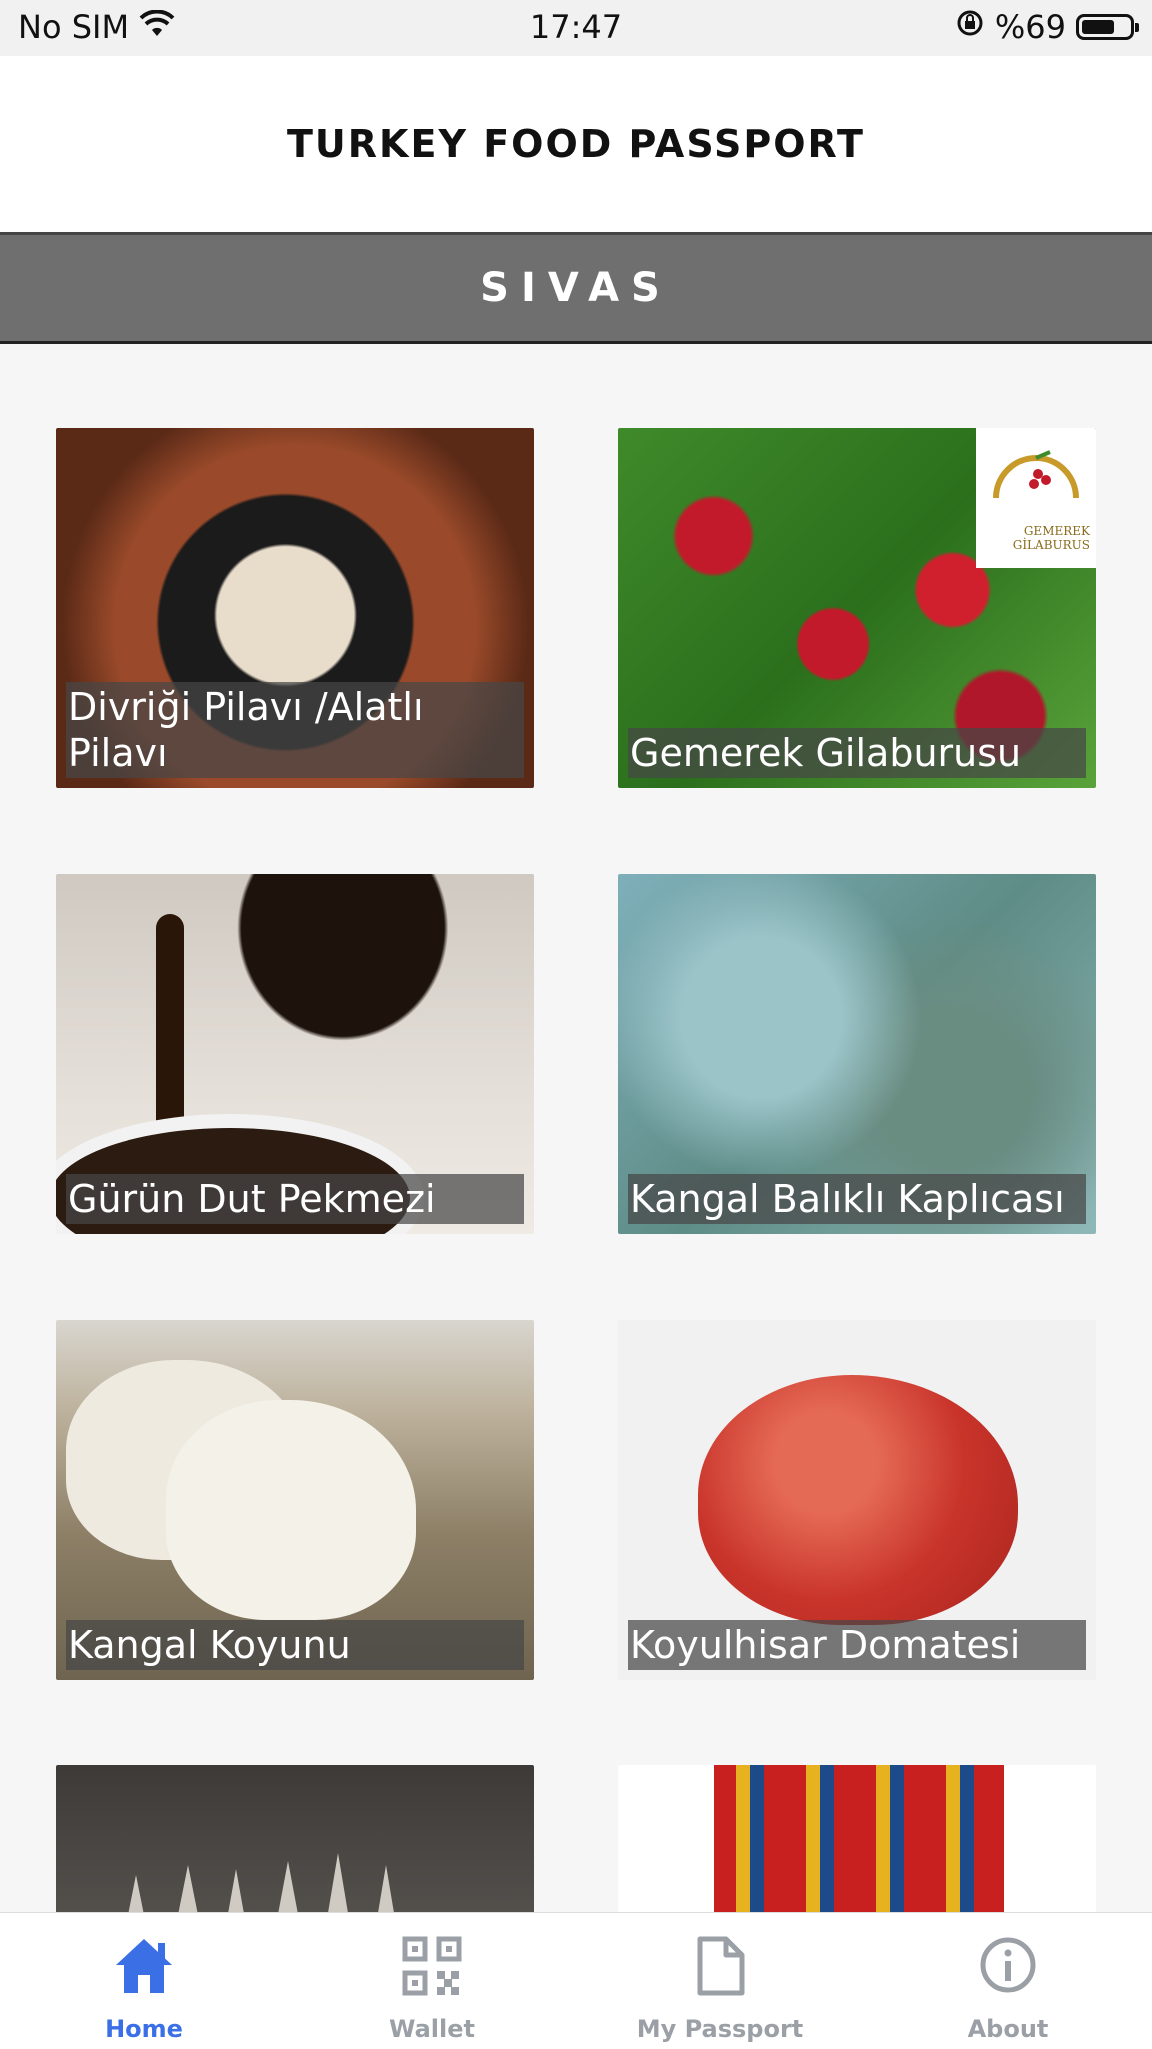  I want to click on food-card-caption: Divriği Pilavı /Alatlı Pilavı, so click(295, 730).